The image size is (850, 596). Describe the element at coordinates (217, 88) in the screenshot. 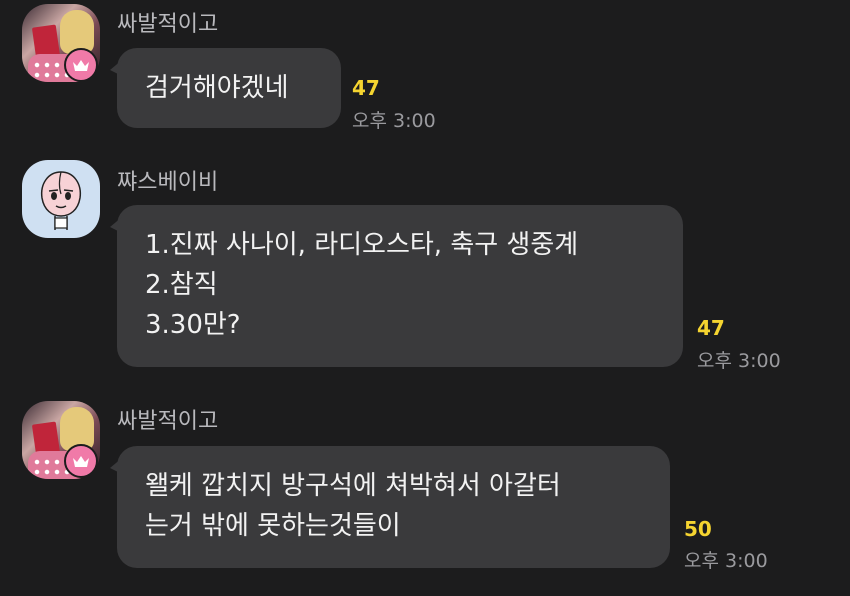

I see `message-text: 검거해야겠네` at that location.